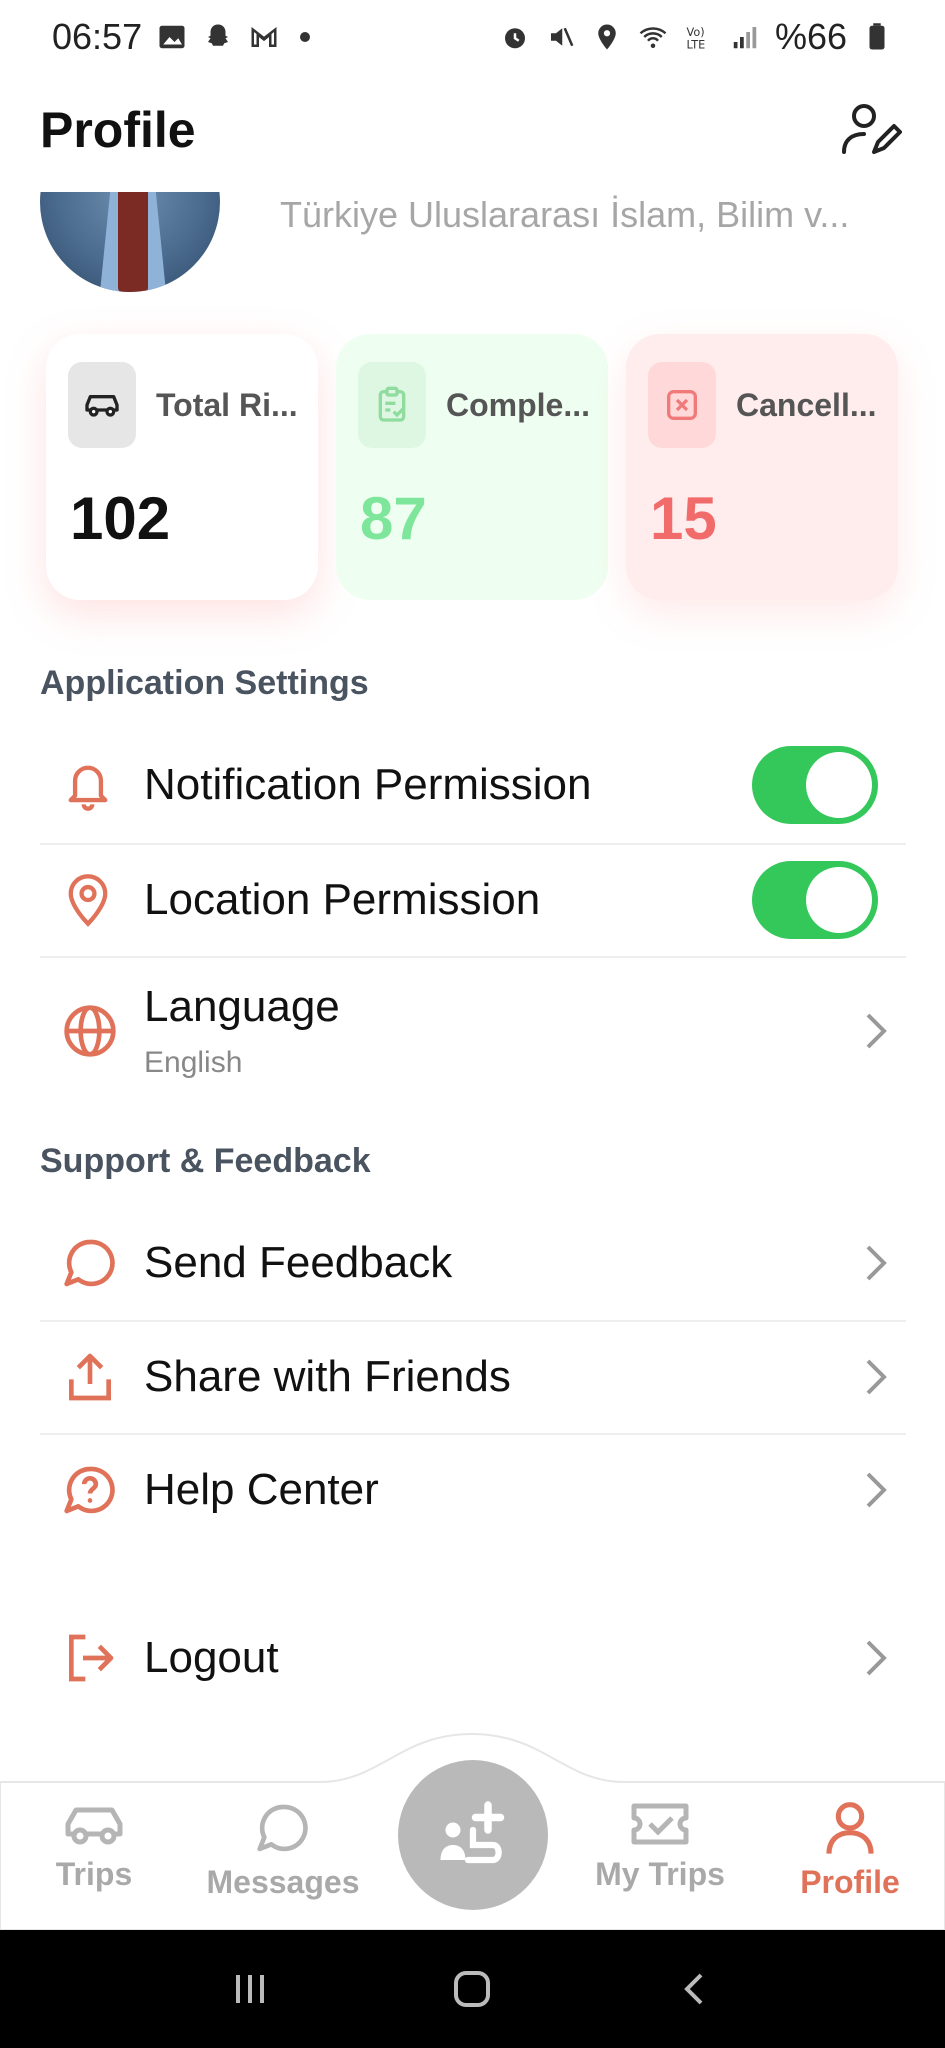 The image size is (945, 2048). I want to click on clipboard-check-icon, so click(392, 405).